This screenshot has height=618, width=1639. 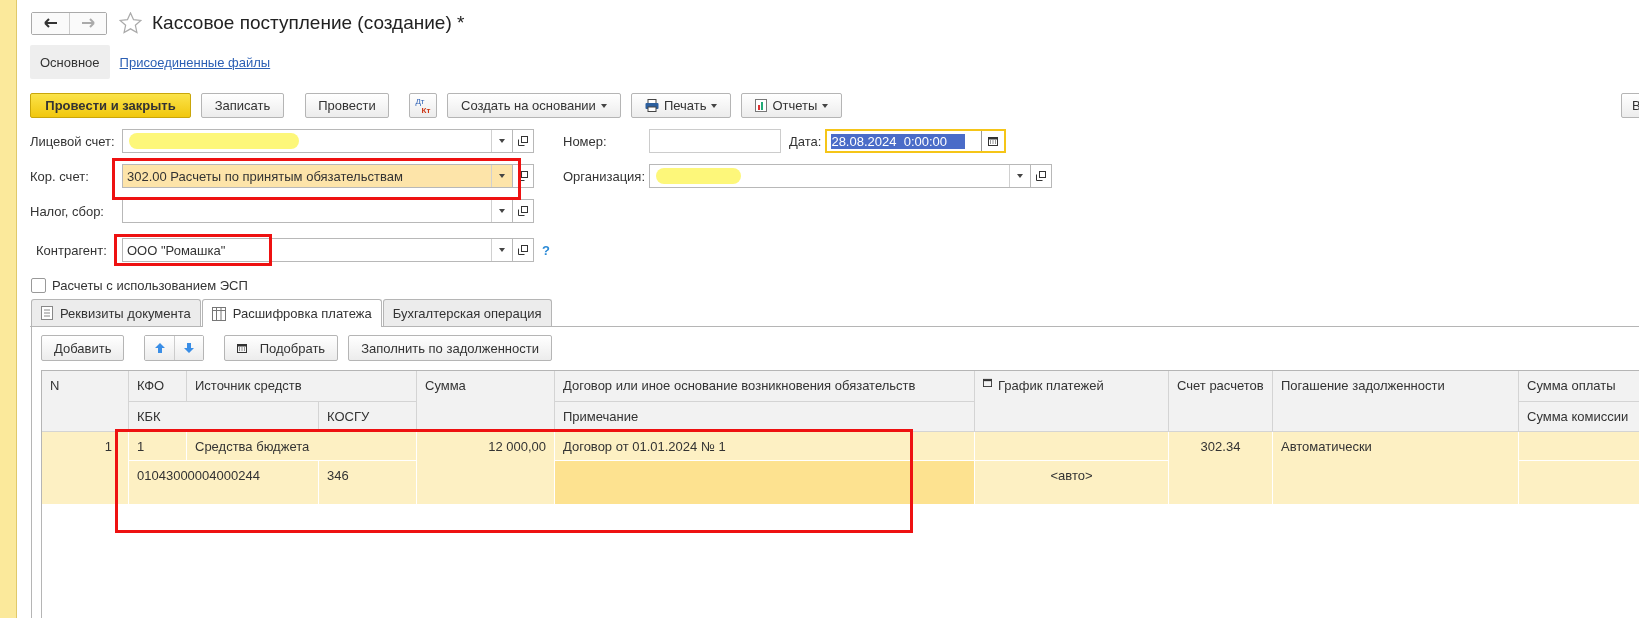 What do you see at coordinates (130, 23) in the screenshot?
I see `star-icon` at bounding box center [130, 23].